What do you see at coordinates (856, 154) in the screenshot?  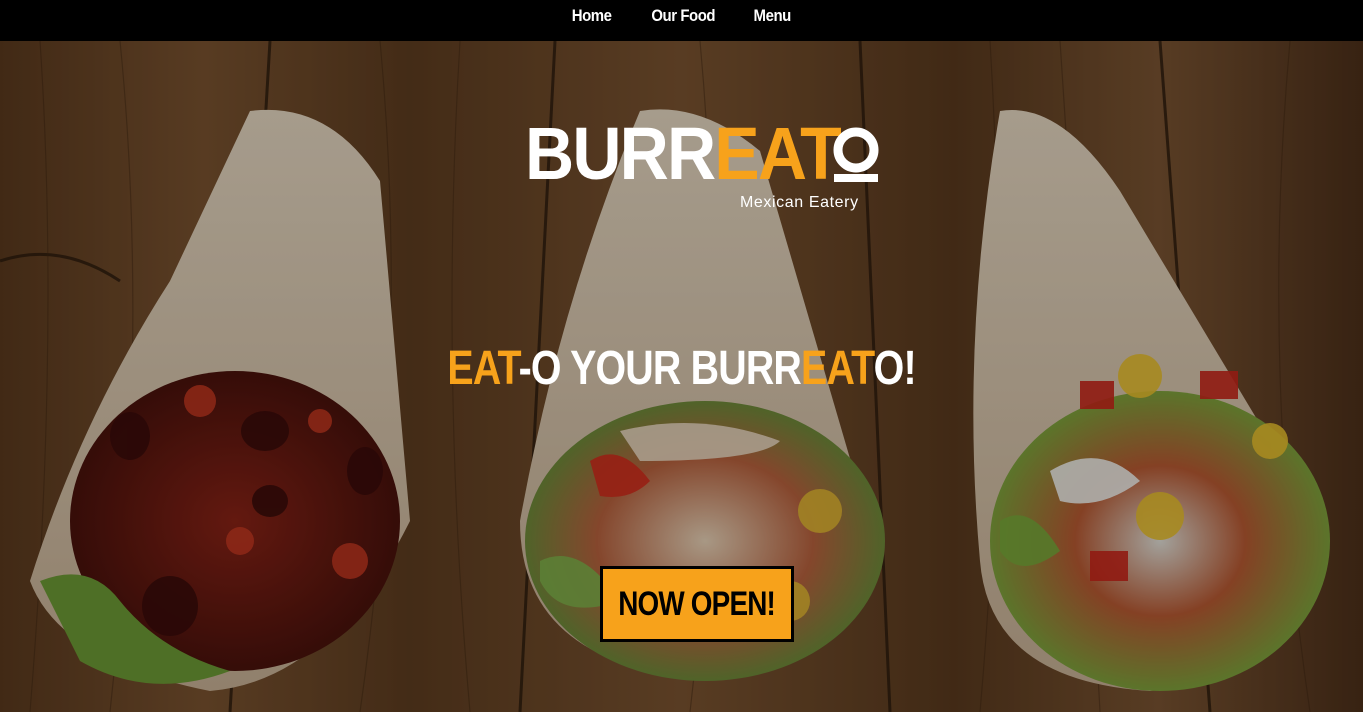 I see `logo-o-mark-icon` at bounding box center [856, 154].